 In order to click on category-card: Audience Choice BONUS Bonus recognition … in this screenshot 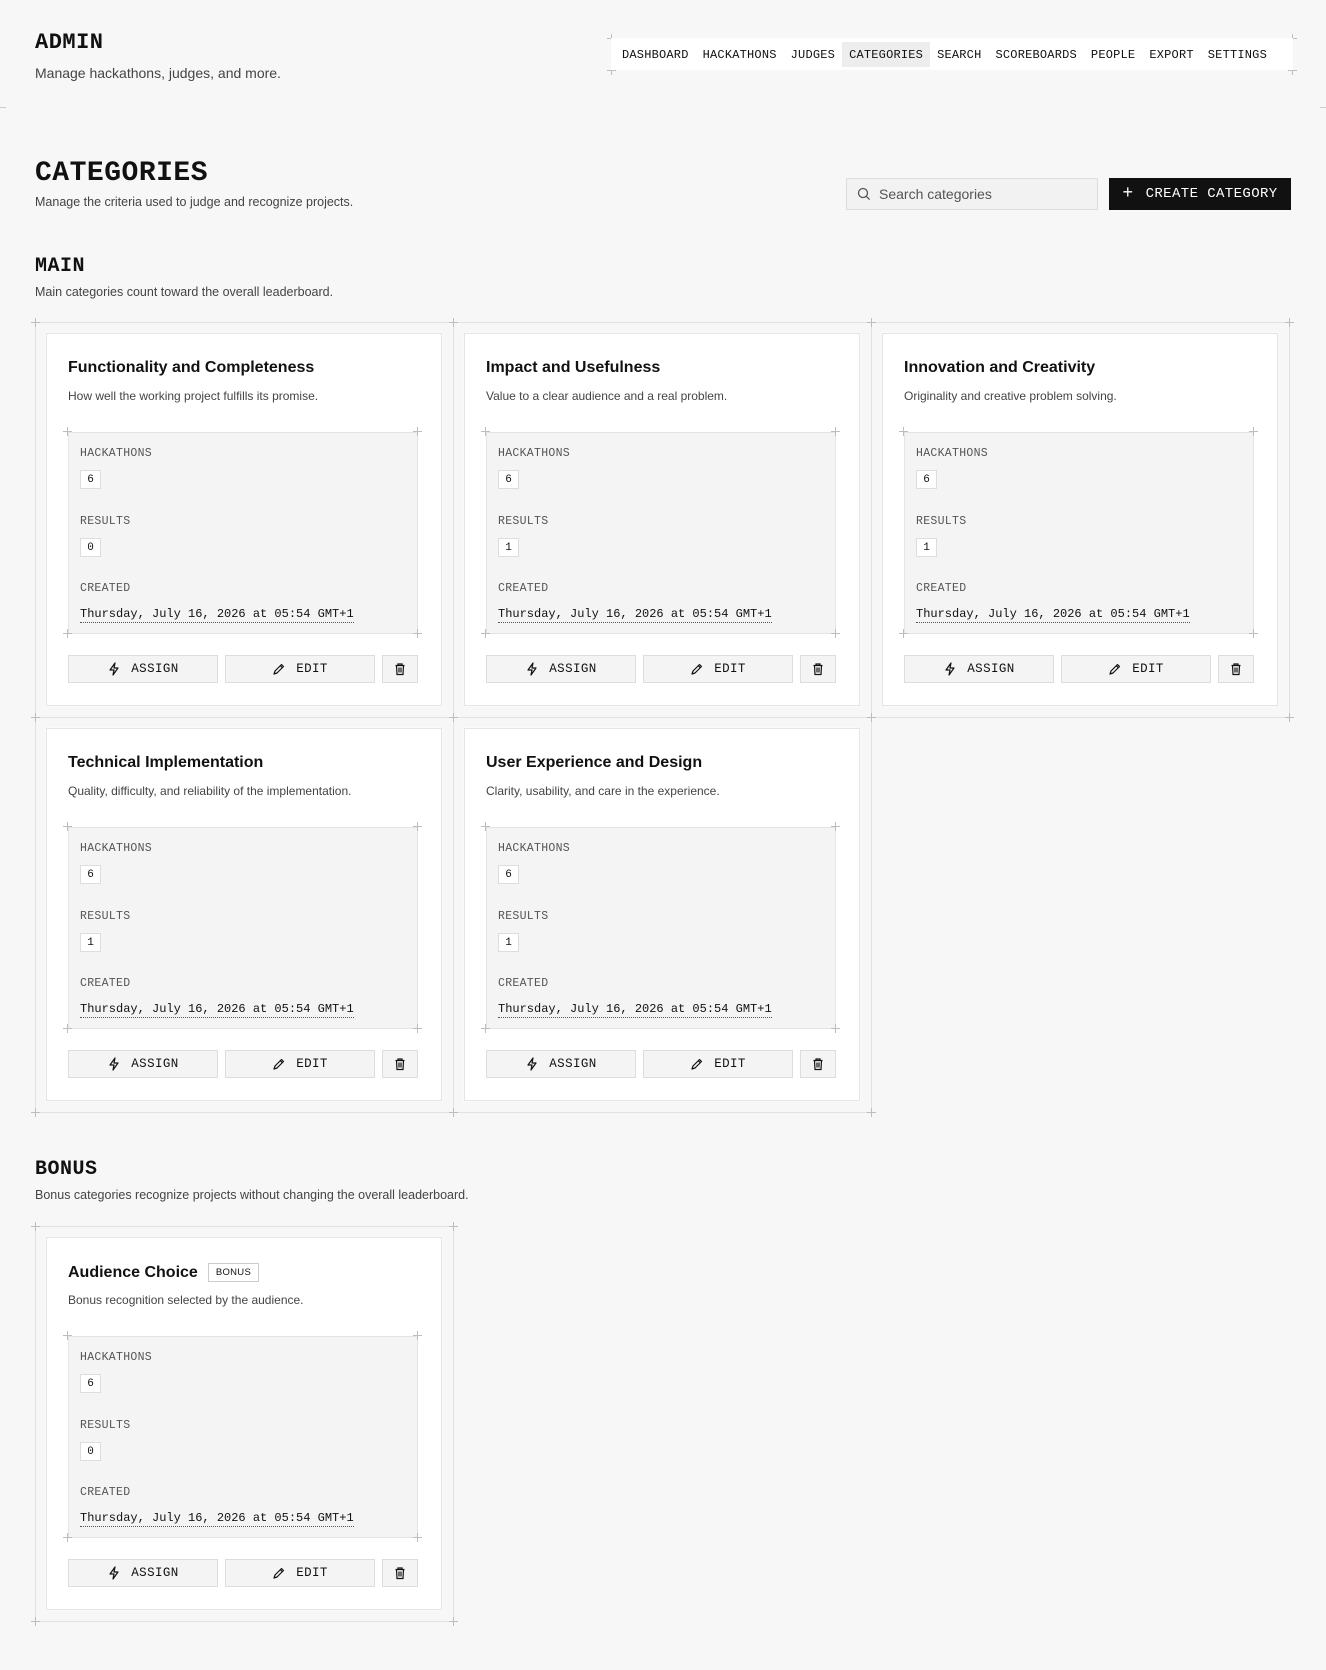, I will do `click(244, 1423)`.